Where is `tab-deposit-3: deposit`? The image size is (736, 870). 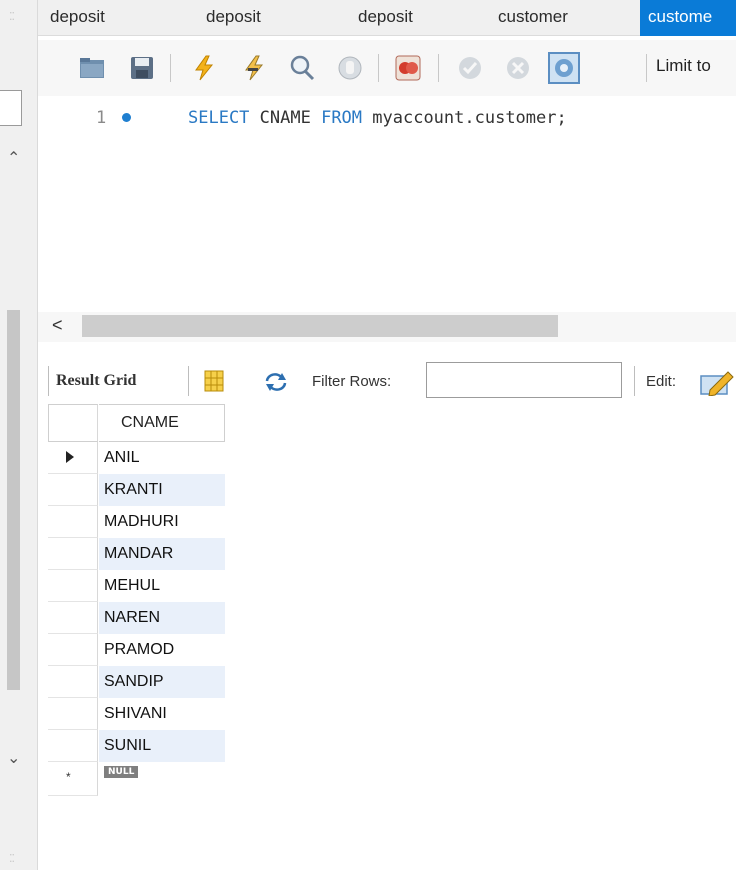 tab-deposit-3: deposit is located at coordinates (385, 18).